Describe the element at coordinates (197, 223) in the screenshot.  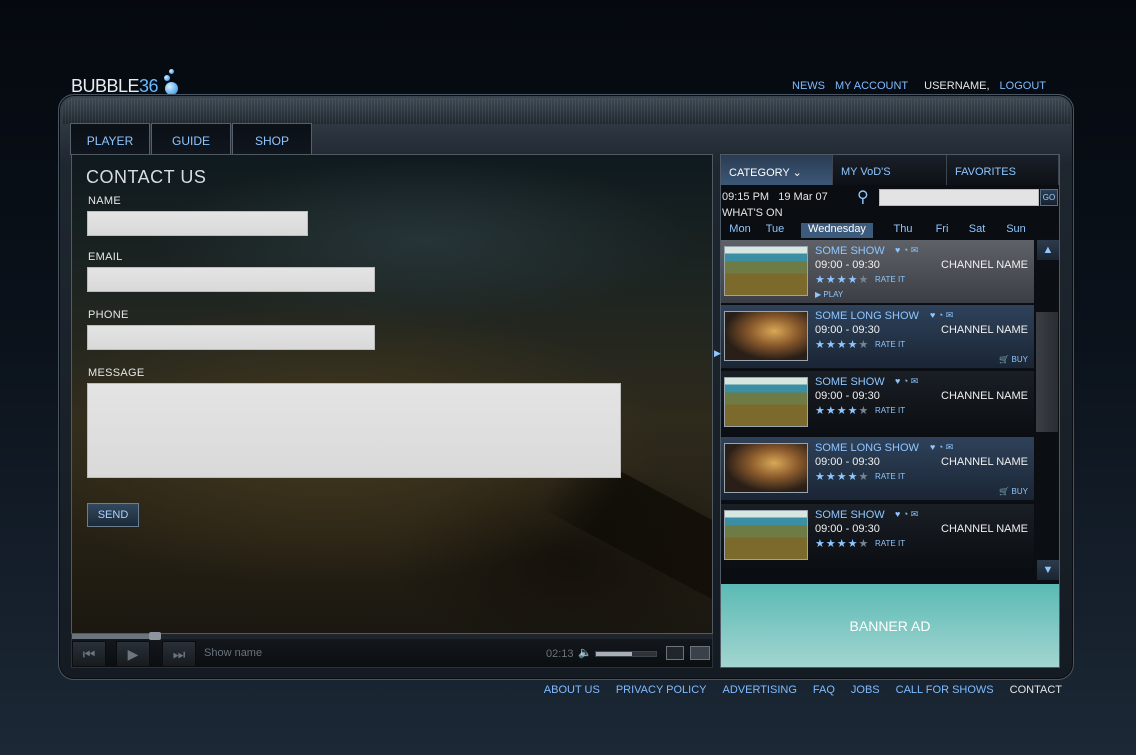
I see `name-field` at that location.